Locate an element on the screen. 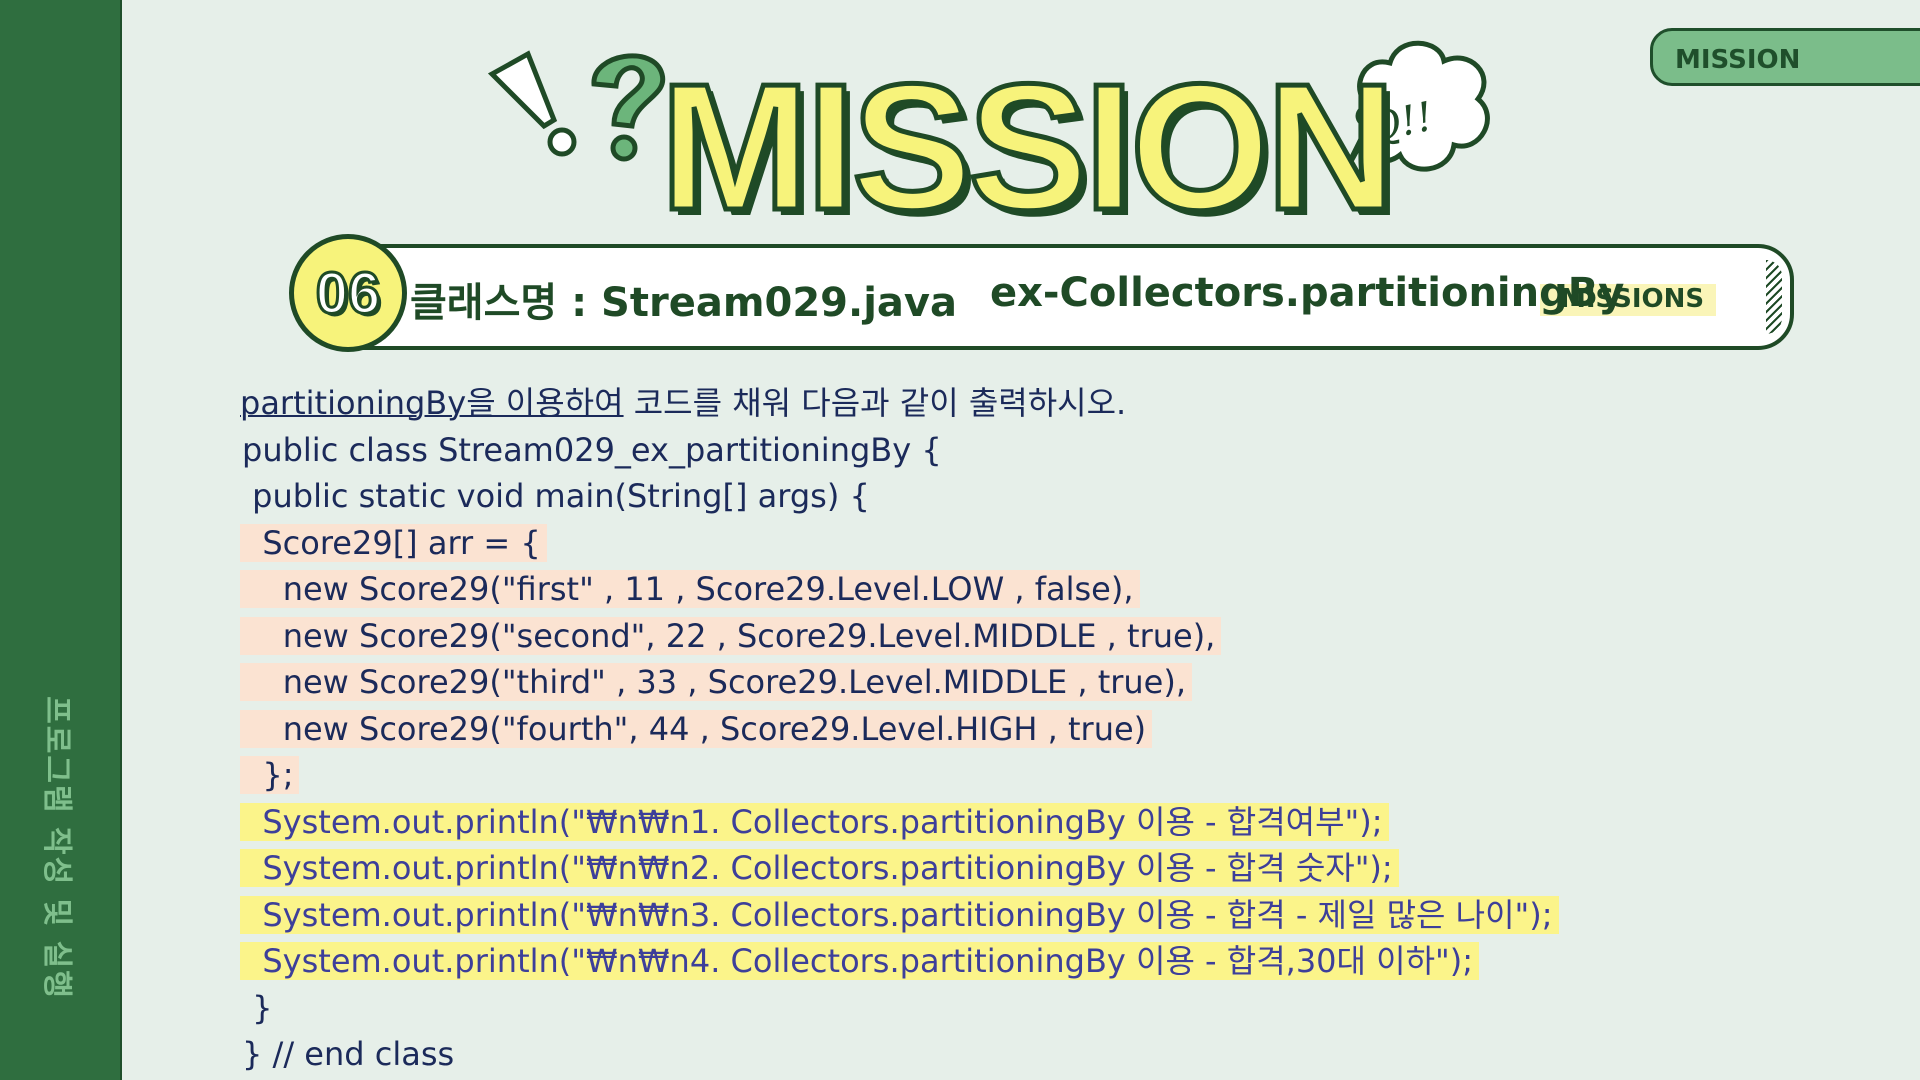 This screenshot has width=1920, height=1080. code-line: Score29[] arr = { is located at coordinates (940, 543).